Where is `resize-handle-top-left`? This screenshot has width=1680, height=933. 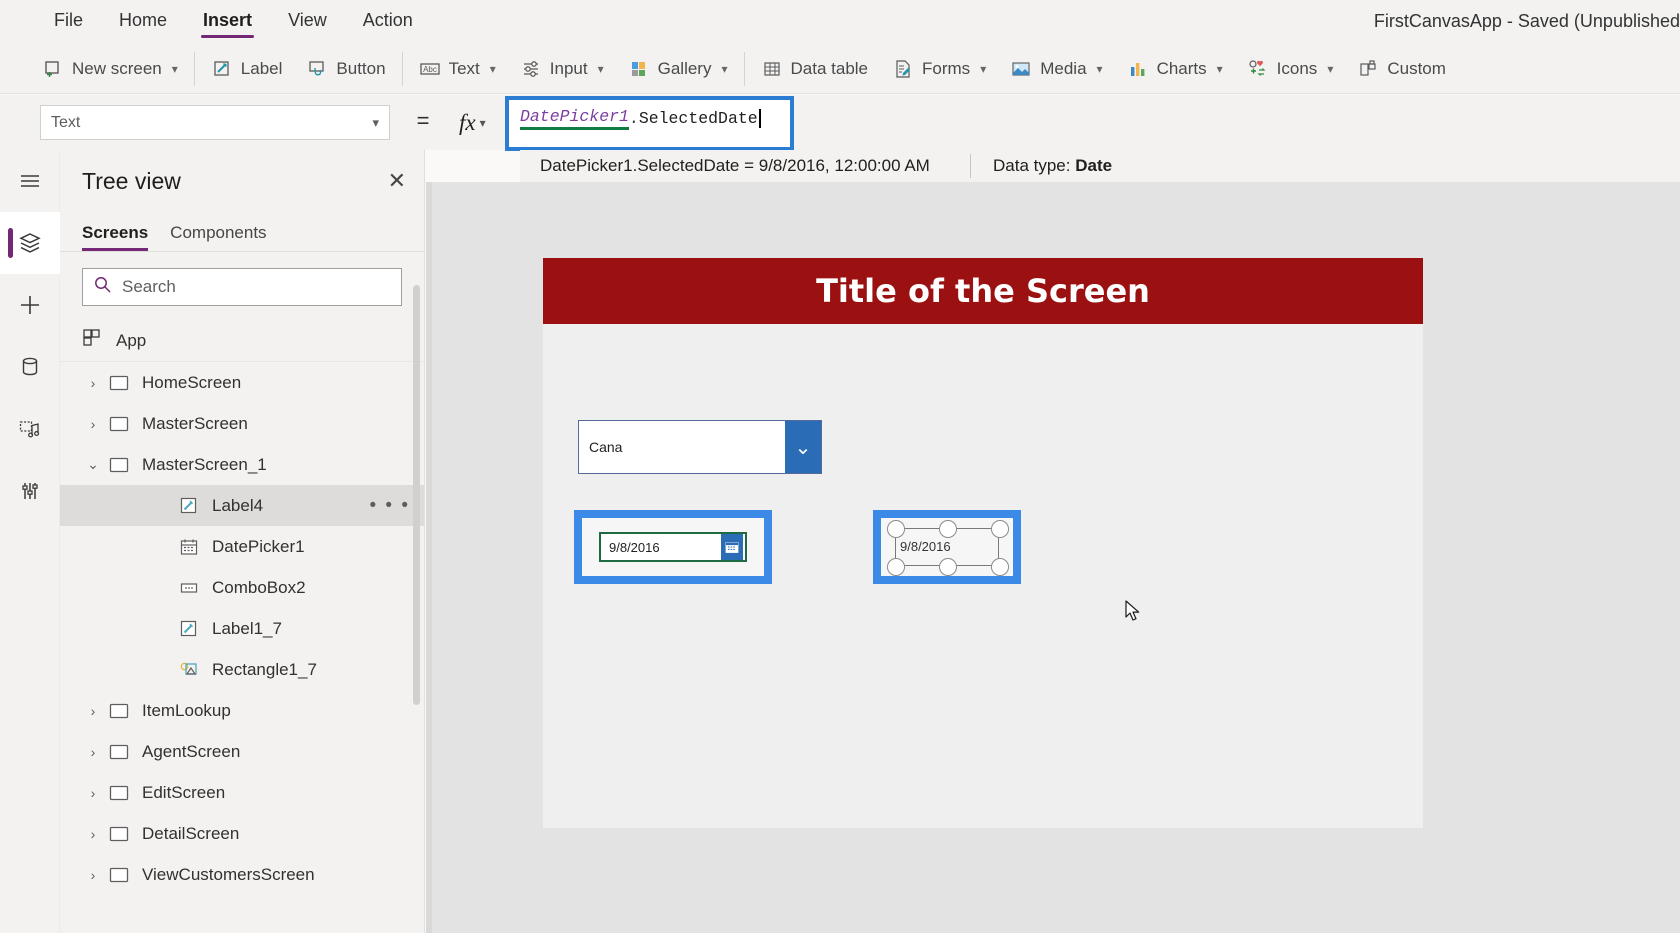 resize-handle-top-left is located at coordinates (896, 529).